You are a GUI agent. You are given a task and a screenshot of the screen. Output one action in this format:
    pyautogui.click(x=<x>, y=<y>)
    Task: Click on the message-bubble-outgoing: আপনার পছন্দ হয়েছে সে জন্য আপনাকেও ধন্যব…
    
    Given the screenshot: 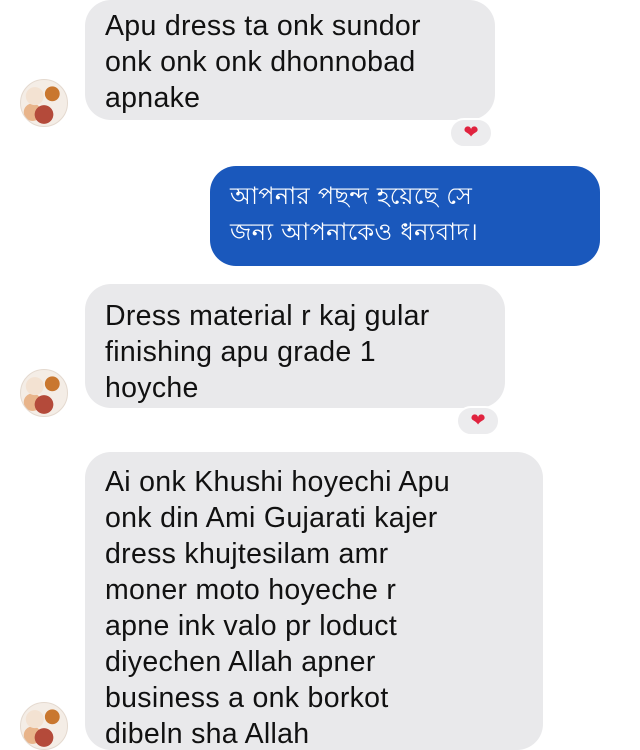 What is the action you would take?
    pyautogui.click(x=405, y=216)
    